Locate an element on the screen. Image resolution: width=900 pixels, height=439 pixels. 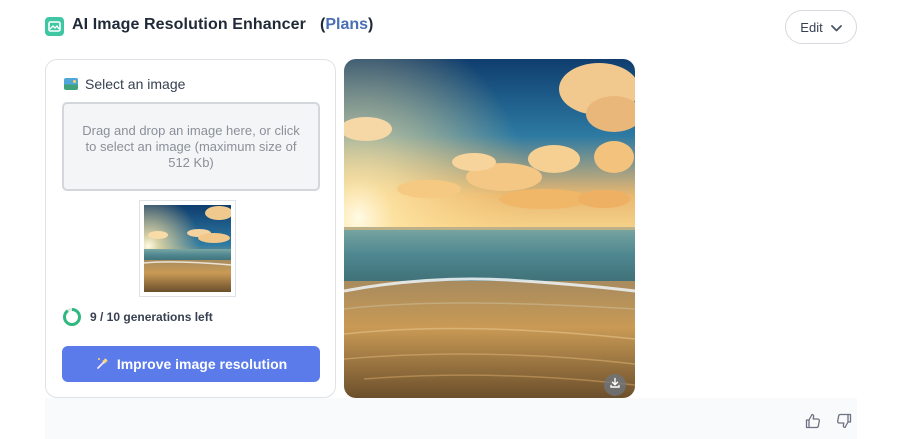
dislike-button is located at coordinates (844, 421).